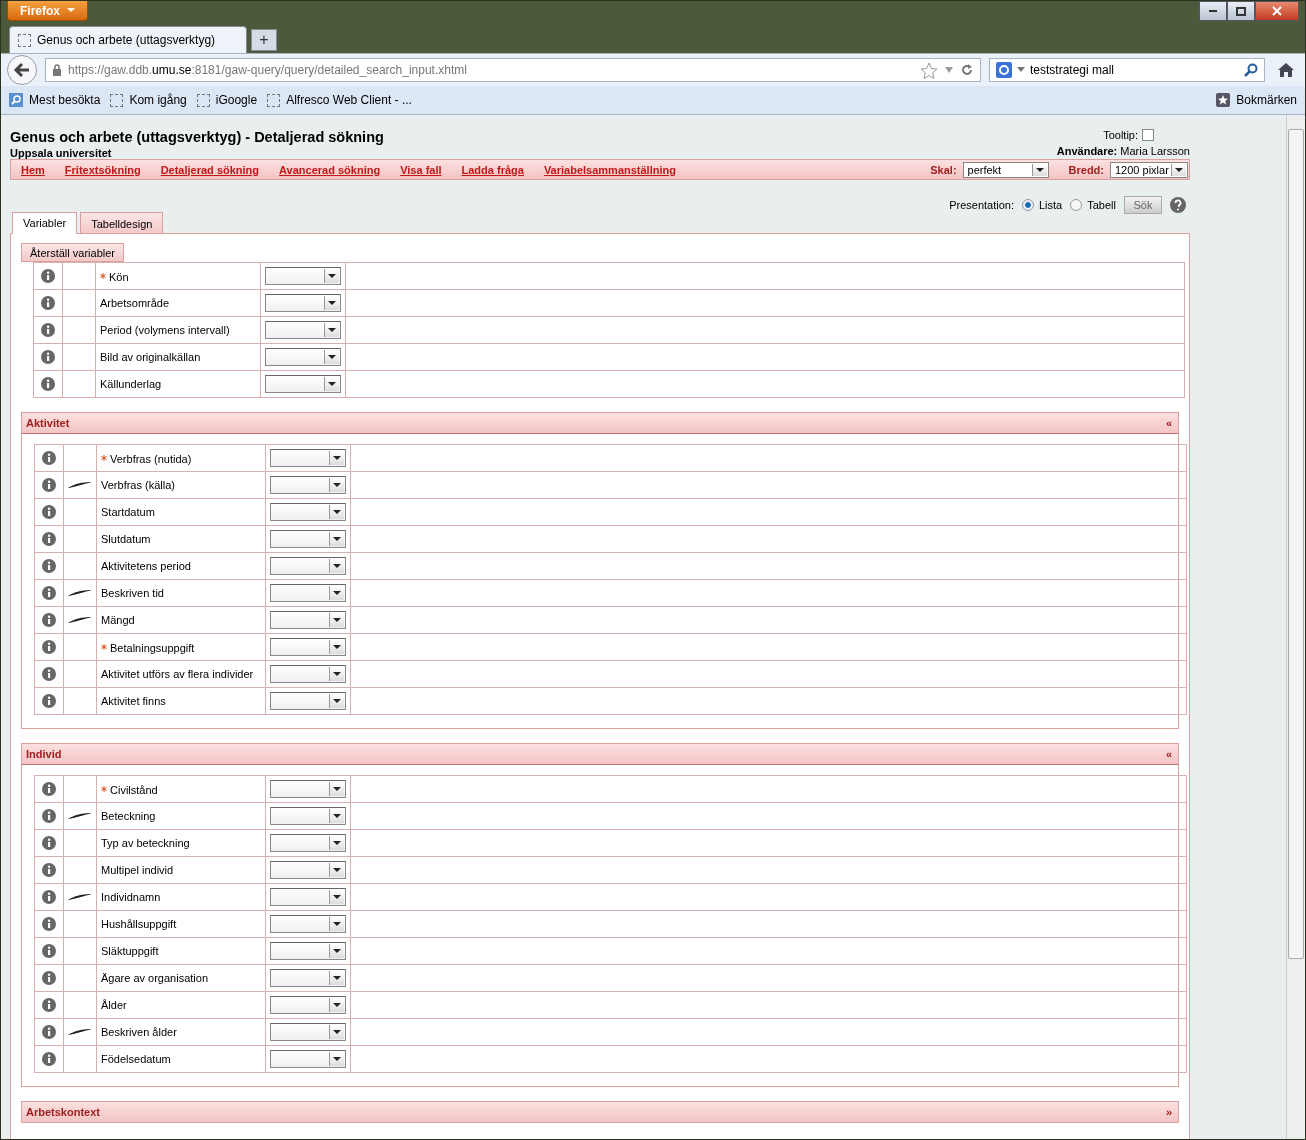  What do you see at coordinates (134, 790) in the screenshot?
I see `variable-label: Civilstånd` at bounding box center [134, 790].